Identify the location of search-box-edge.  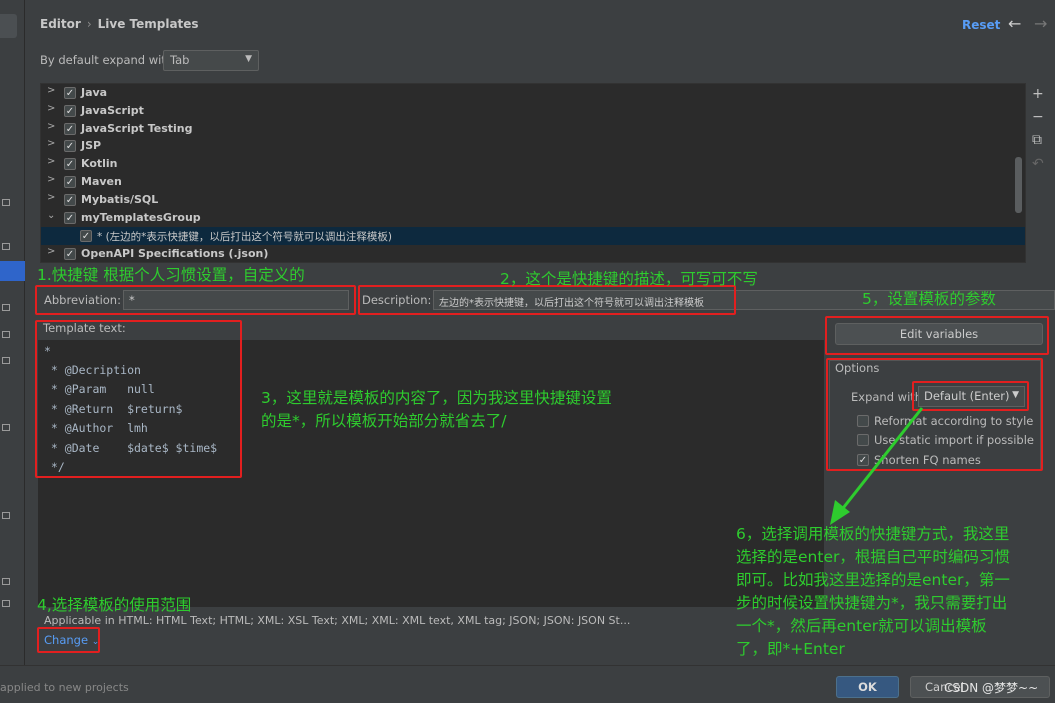
(8, 26).